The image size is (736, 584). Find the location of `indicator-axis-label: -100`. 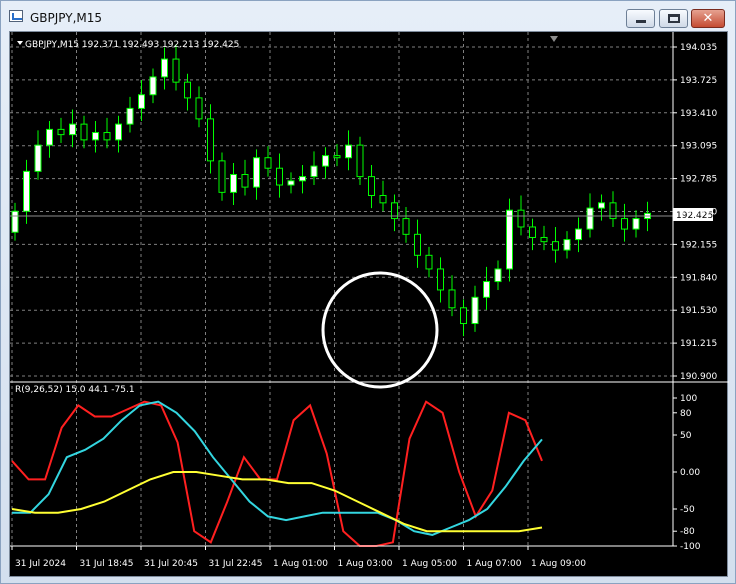

indicator-axis-label: -100 is located at coordinates (690, 547).